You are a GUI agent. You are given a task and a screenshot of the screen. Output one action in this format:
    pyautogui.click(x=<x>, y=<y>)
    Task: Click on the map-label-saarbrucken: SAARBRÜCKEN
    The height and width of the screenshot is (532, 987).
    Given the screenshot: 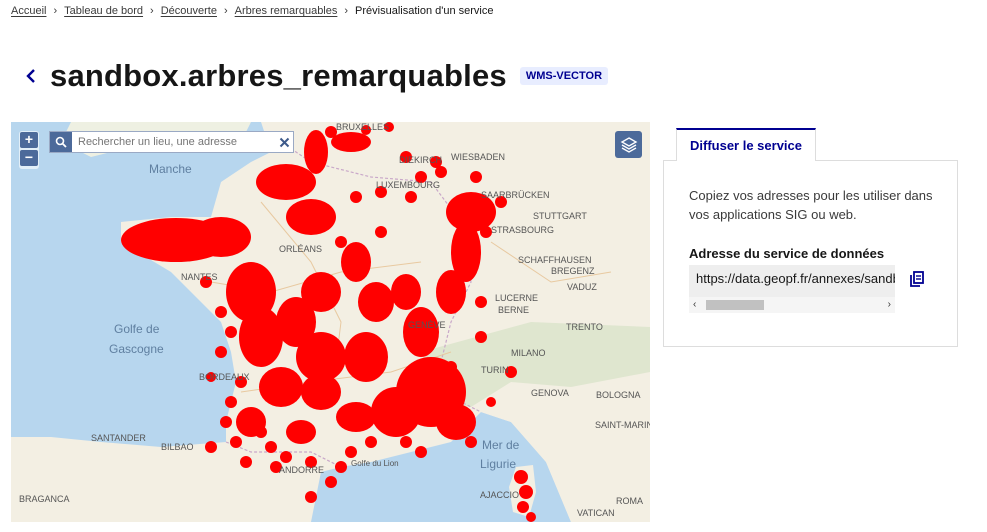 What is the action you would take?
    pyautogui.click(x=515, y=195)
    